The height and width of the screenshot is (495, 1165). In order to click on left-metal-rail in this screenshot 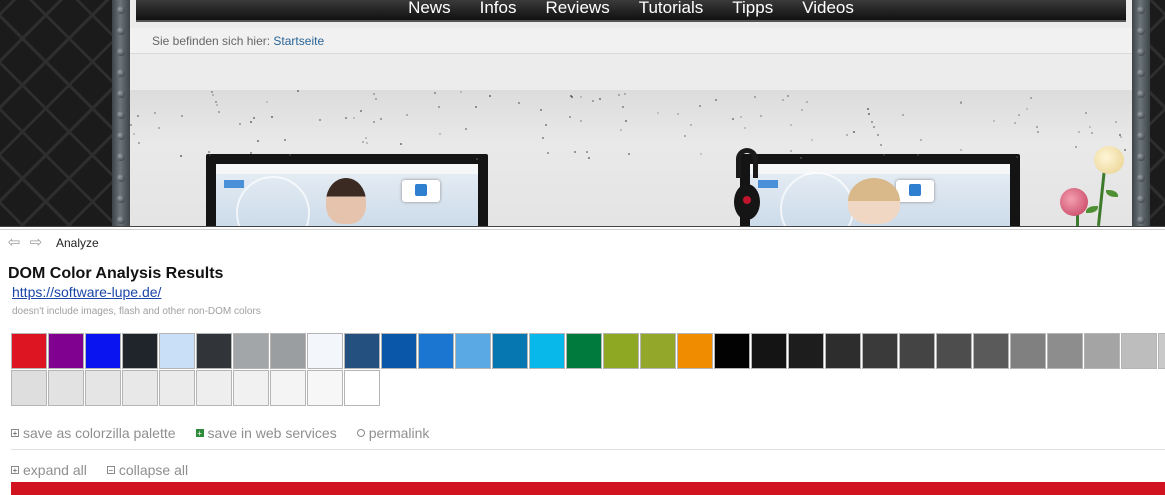, I will do `click(121, 113)`.